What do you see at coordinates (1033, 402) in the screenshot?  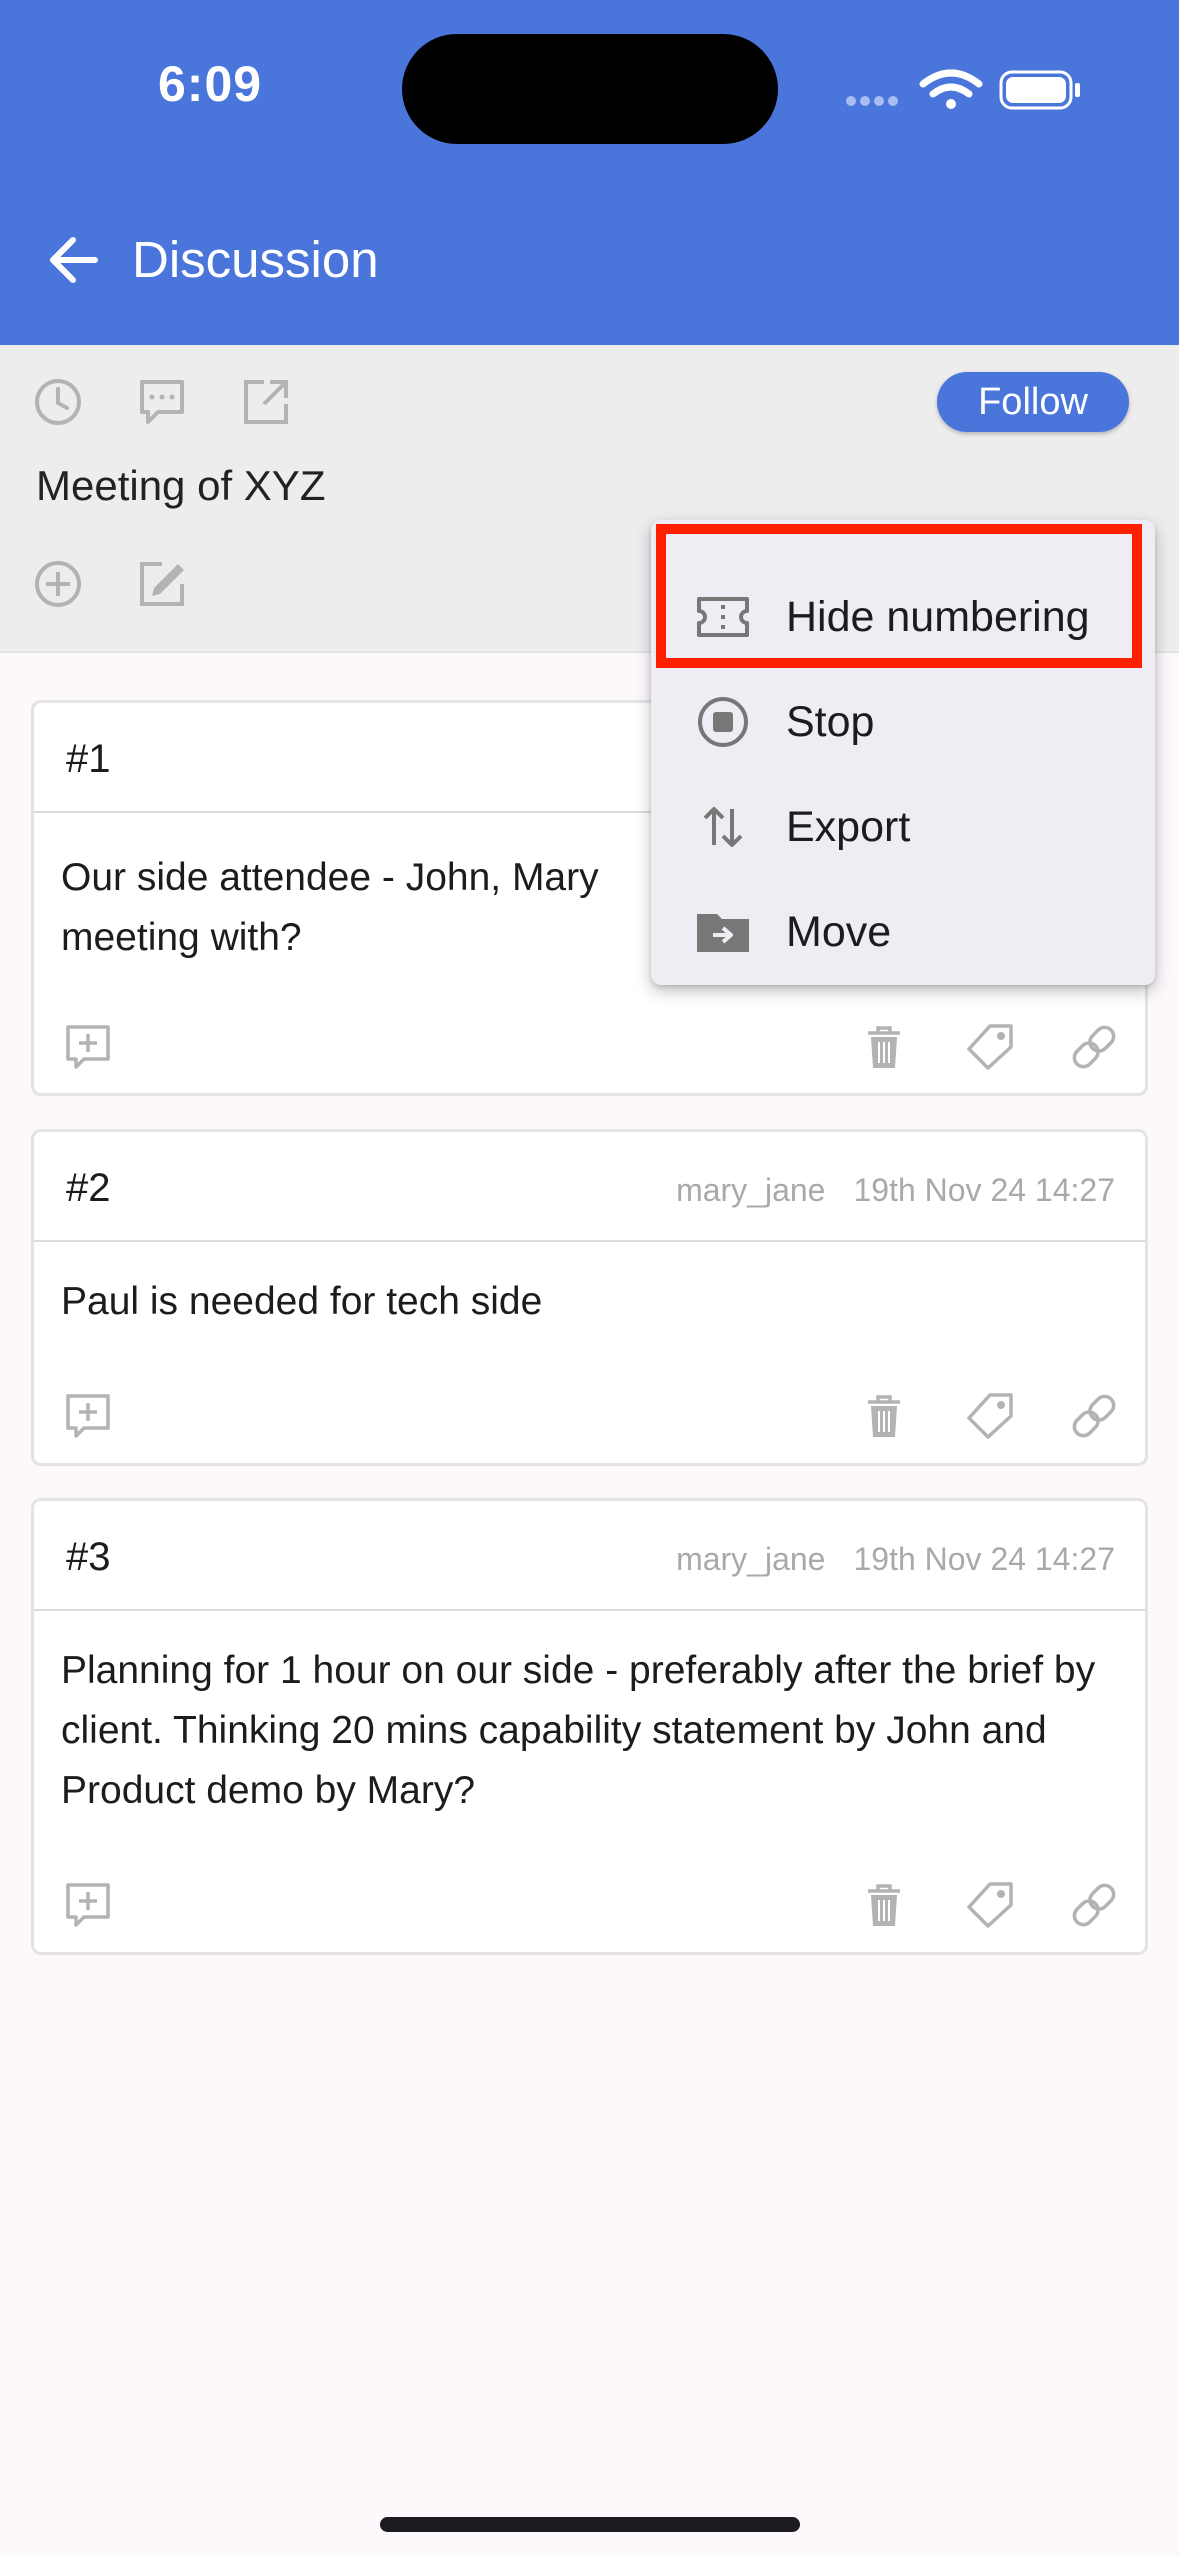 I see `follow-button: Follow` at bounding box center [1033, 402].